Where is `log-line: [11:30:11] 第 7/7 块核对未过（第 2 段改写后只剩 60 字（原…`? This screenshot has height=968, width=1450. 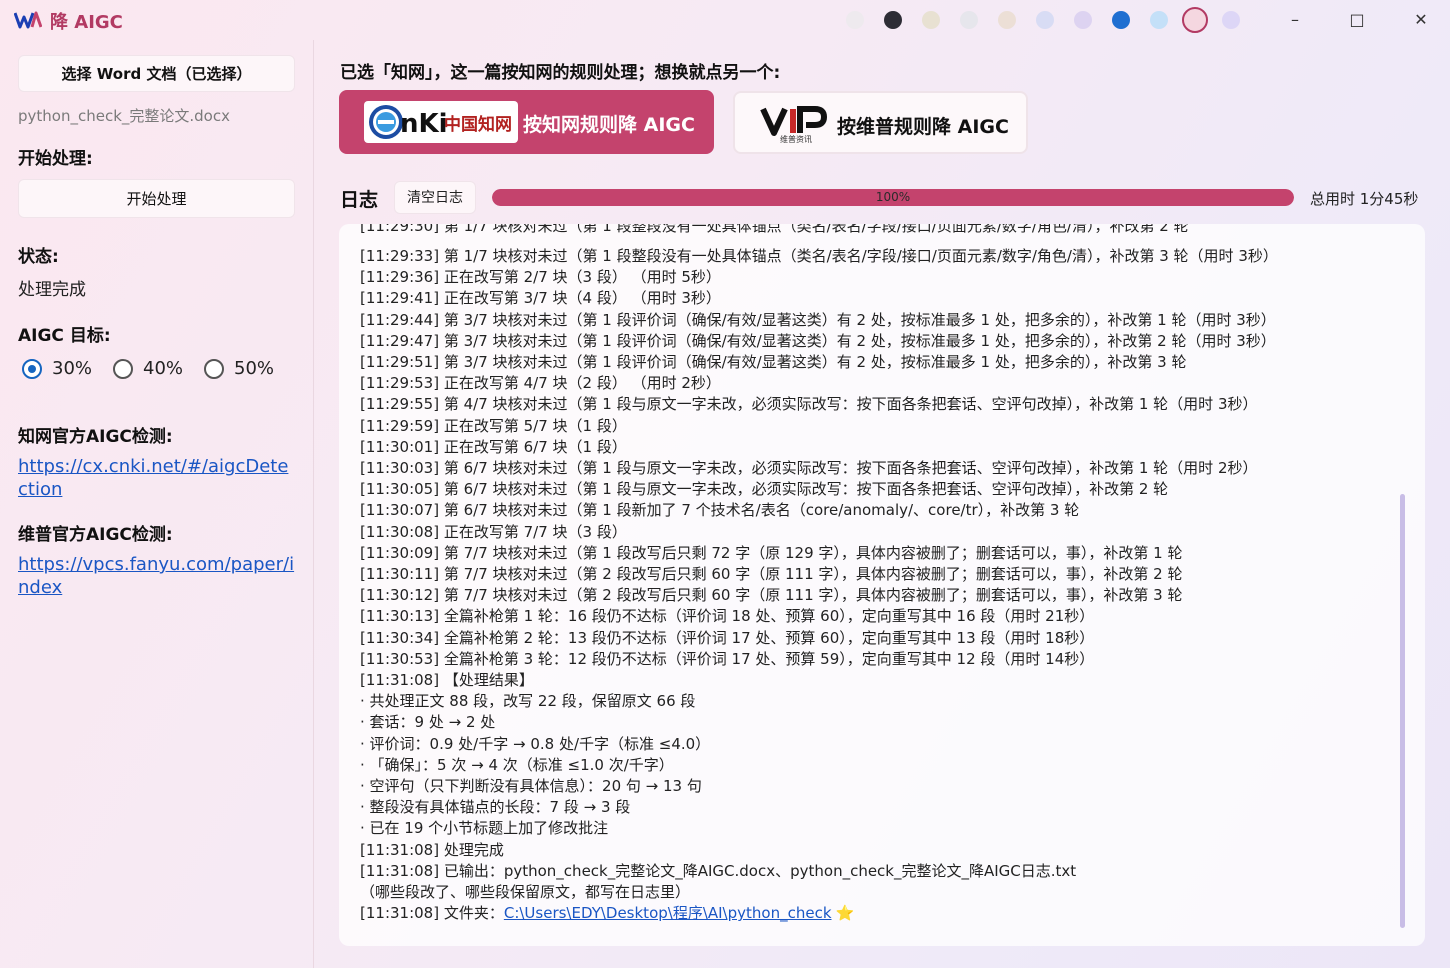
log-line: [11:30:11] 第 7/7 块核对未过（第 2 段改写后只剩 60 字（原… is located at coordinates (771, 574).